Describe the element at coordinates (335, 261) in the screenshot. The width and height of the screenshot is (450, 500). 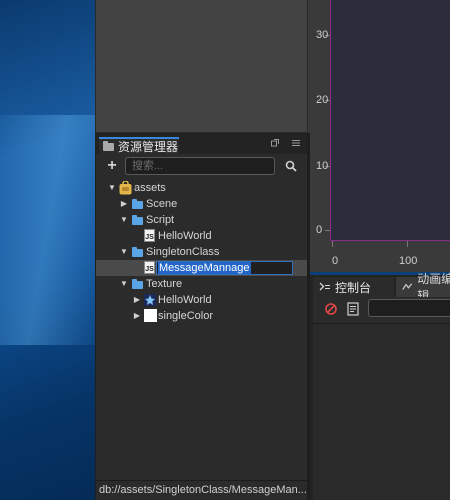
I see `x-tick-label: 0` at that location.